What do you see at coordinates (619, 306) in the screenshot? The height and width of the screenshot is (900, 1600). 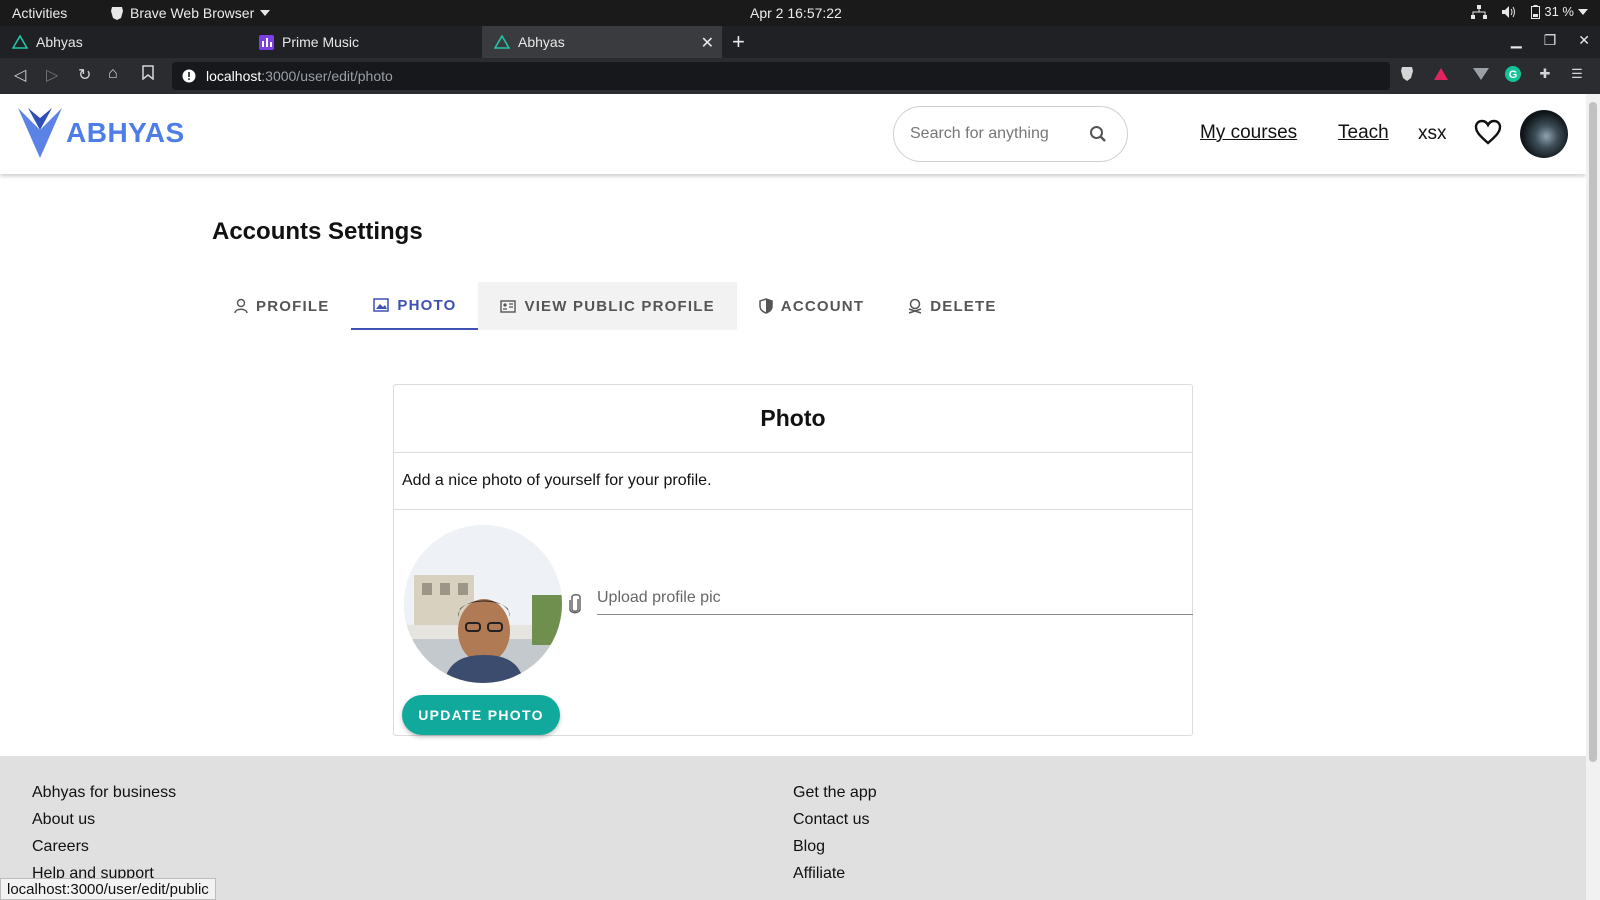 I see `tab-label: View public profile` at bounding box center [619, 306].